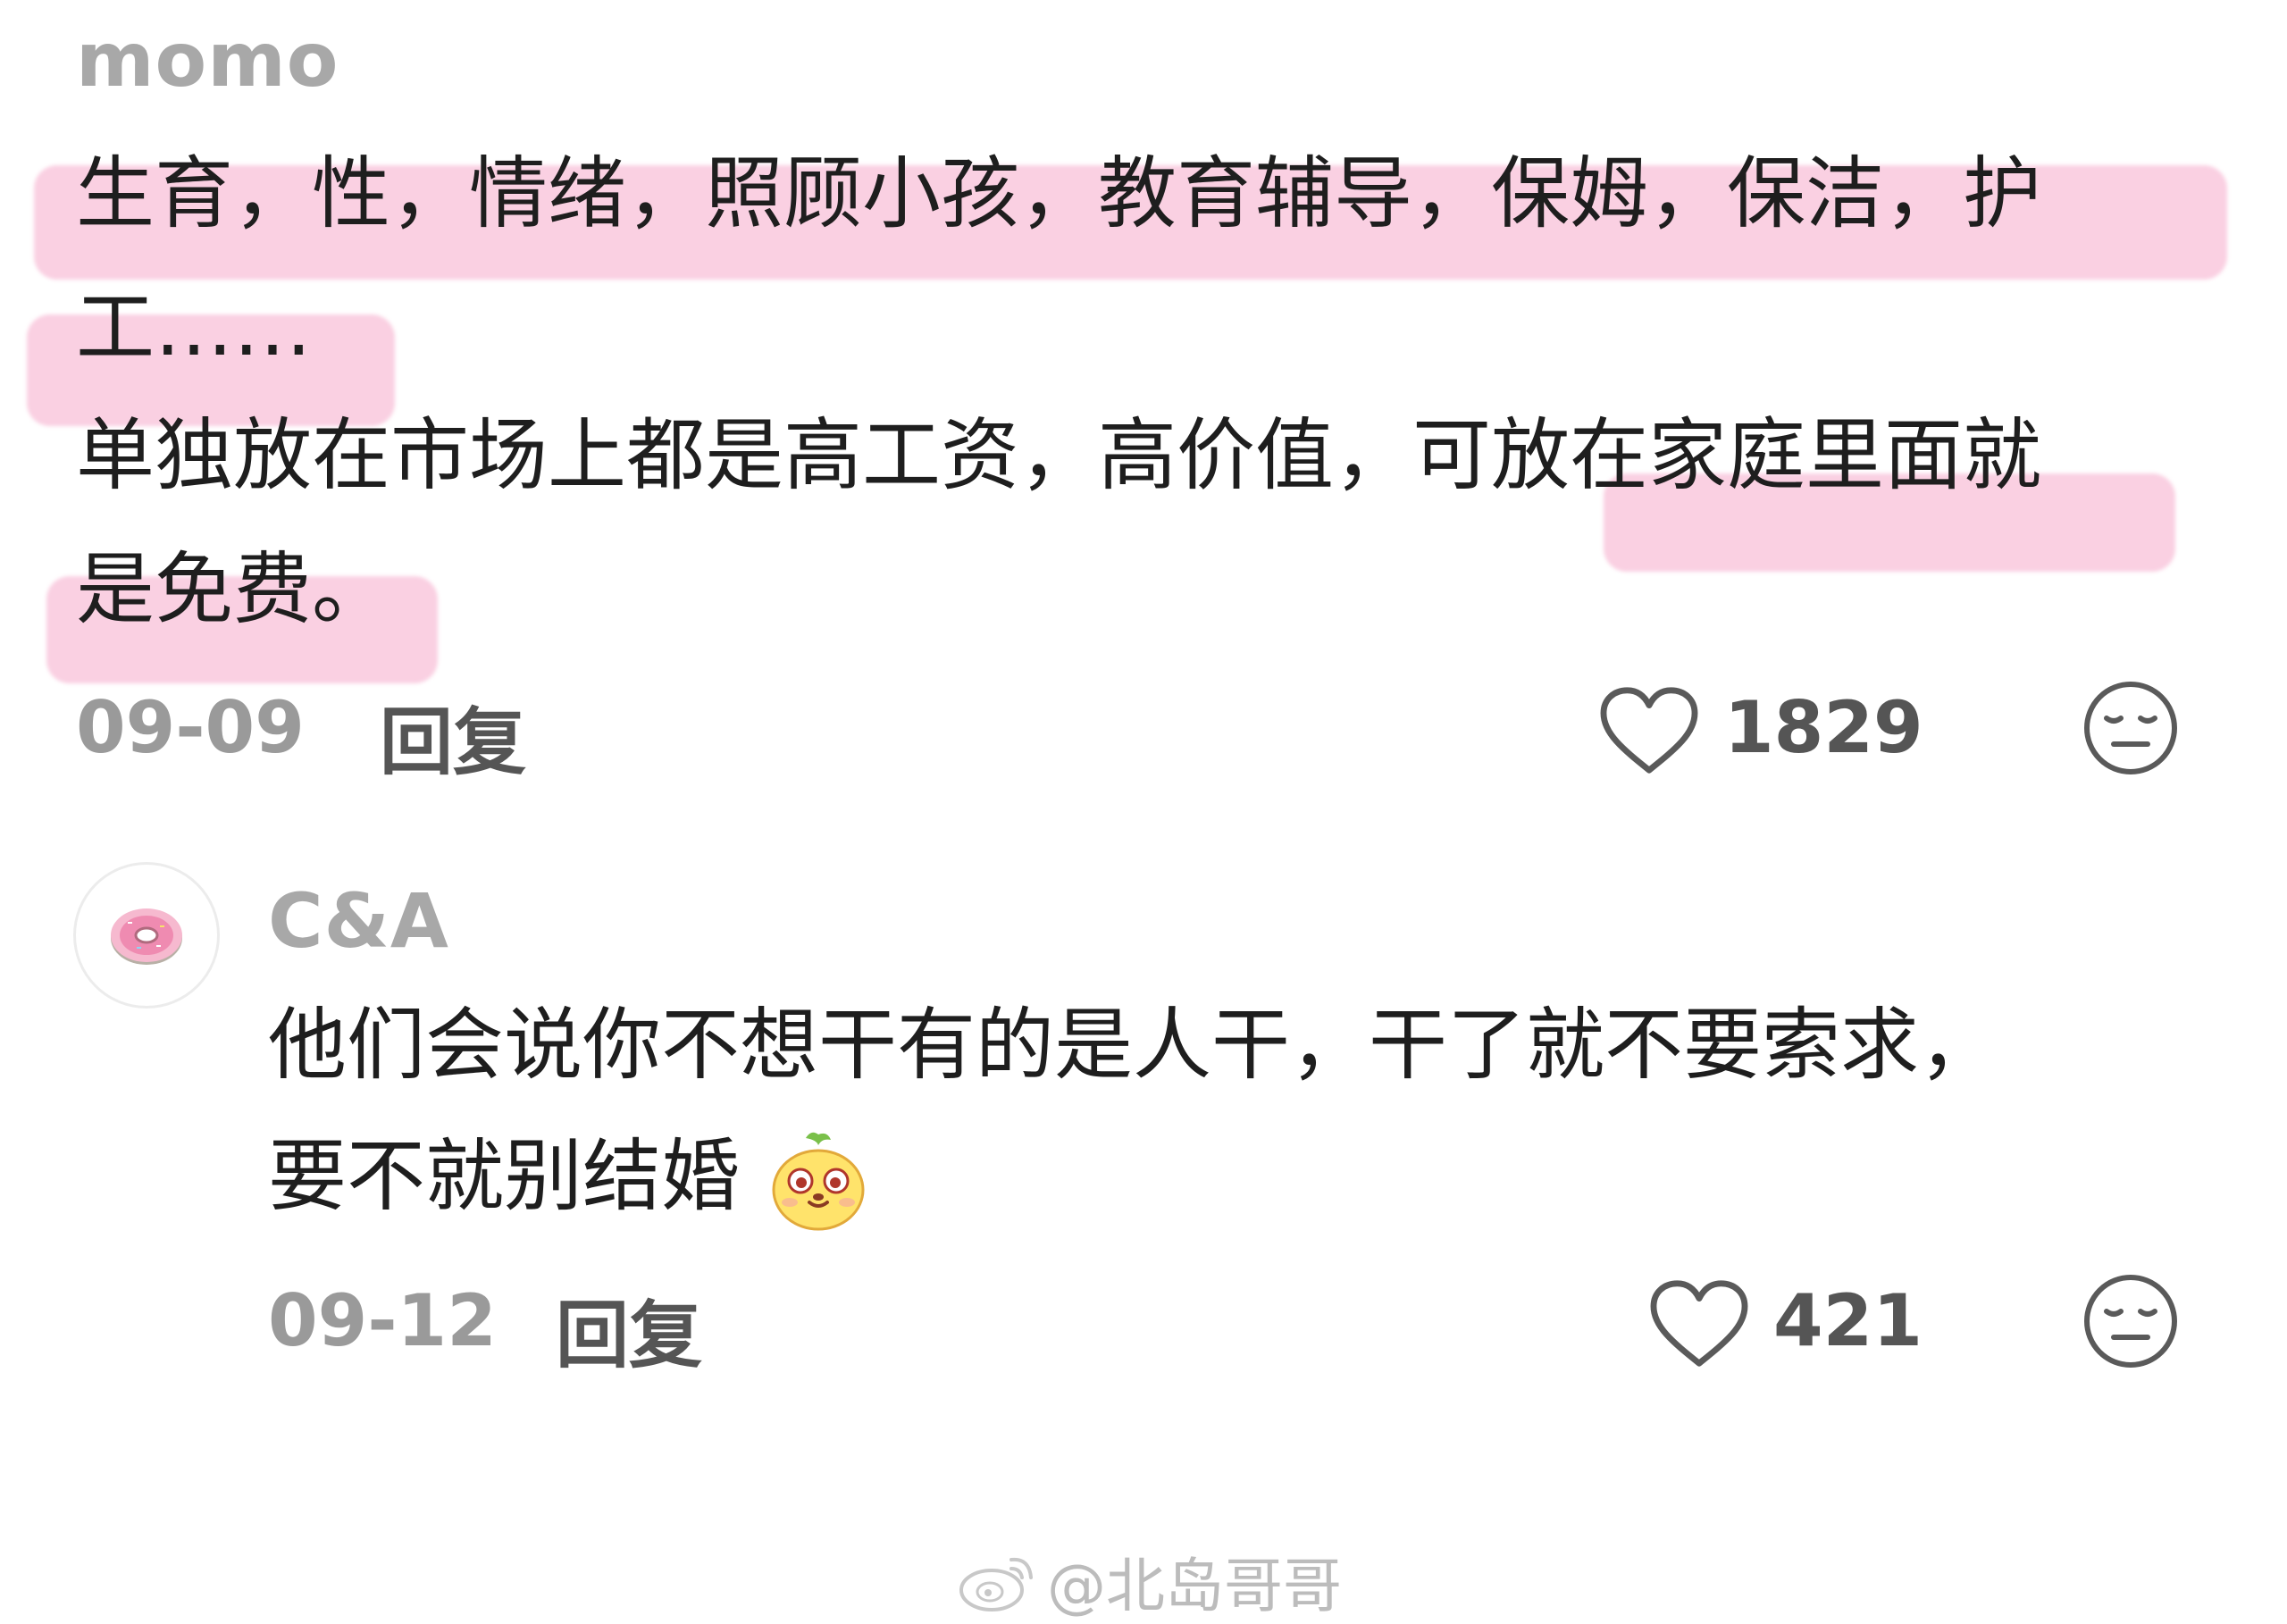  I want to click on user-avatar, so click(146, 936).